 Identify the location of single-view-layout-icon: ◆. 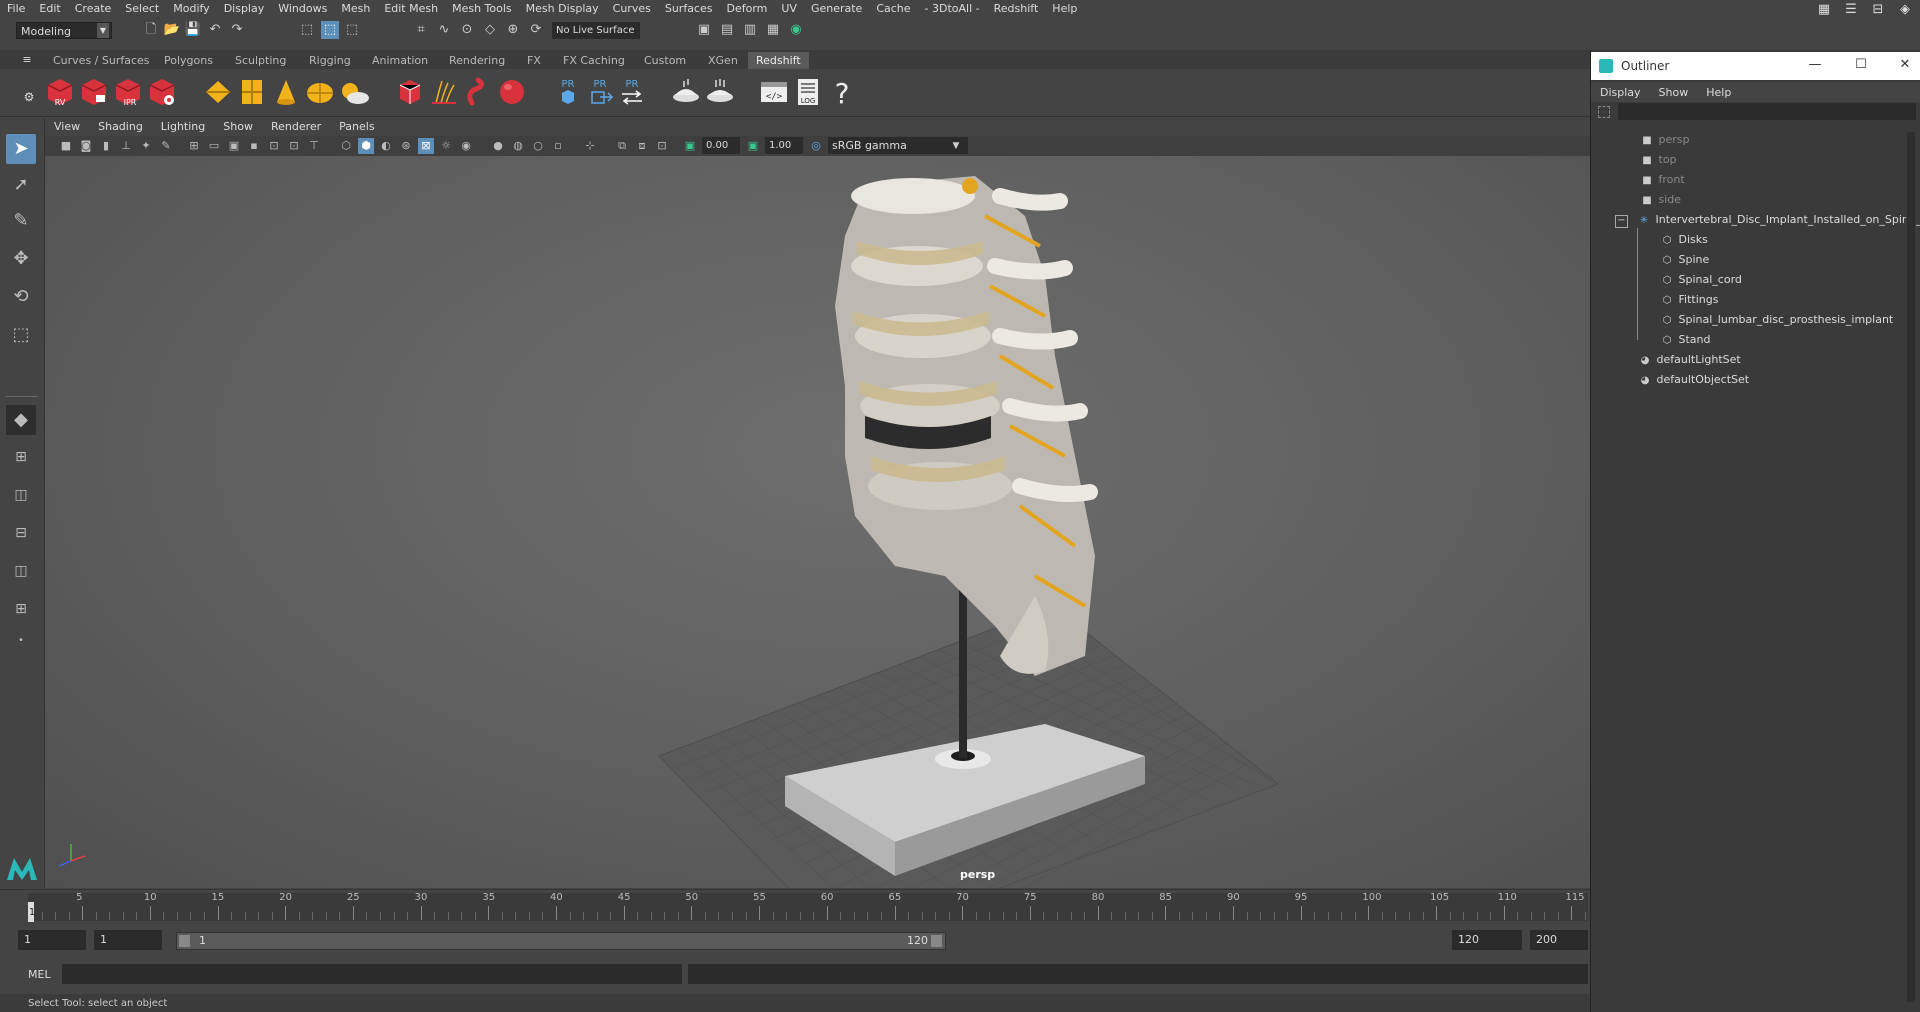
(21, 420).